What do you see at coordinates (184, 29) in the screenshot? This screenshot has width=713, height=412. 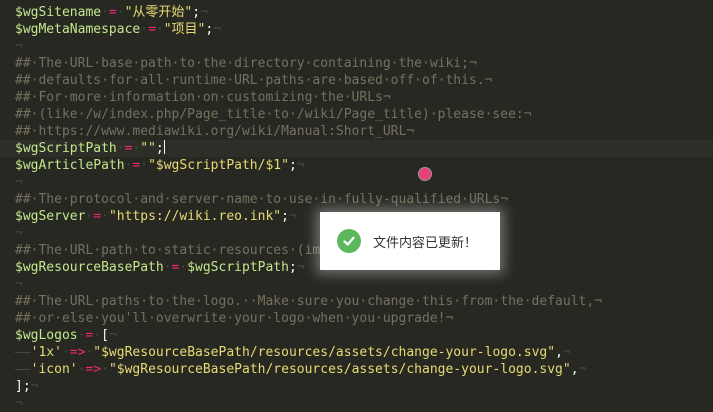 I see `code-token: "项目"` at bounding box center [184, 29].